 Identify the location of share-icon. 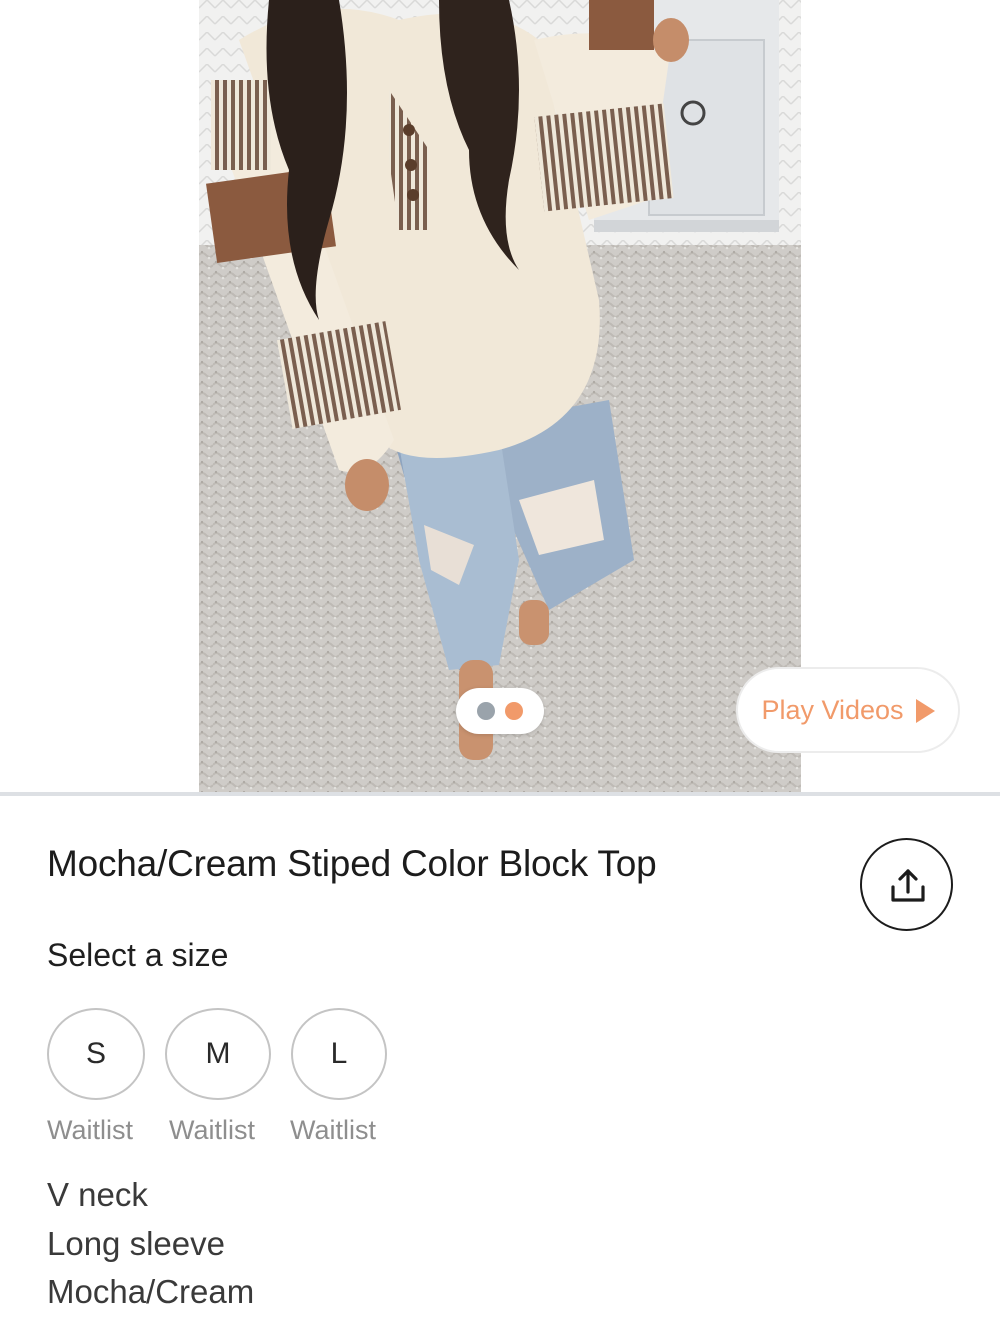
(908, 885).